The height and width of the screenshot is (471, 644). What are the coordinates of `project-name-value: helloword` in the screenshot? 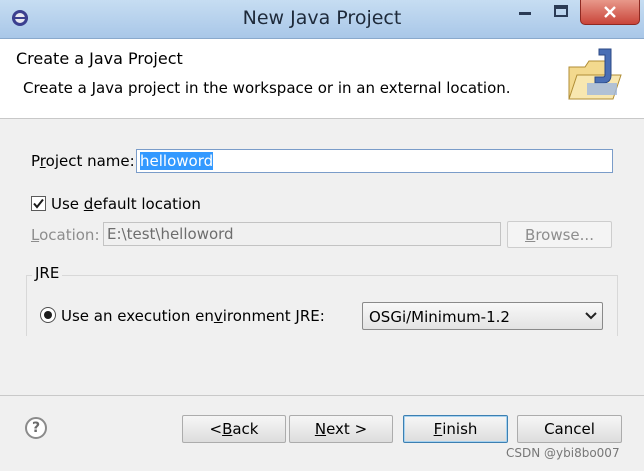 It's located at (177, 161).